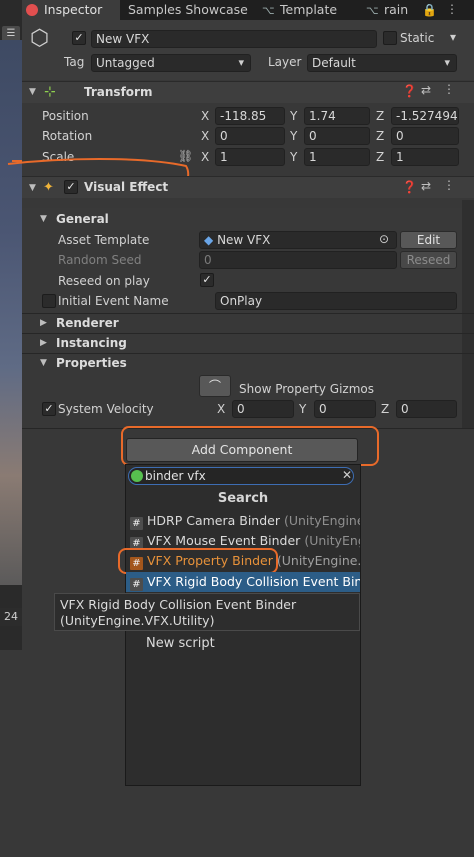  Describe the element at coordinates (118, 92) in the screenshot. I see `transform-title: Transform` at that location.